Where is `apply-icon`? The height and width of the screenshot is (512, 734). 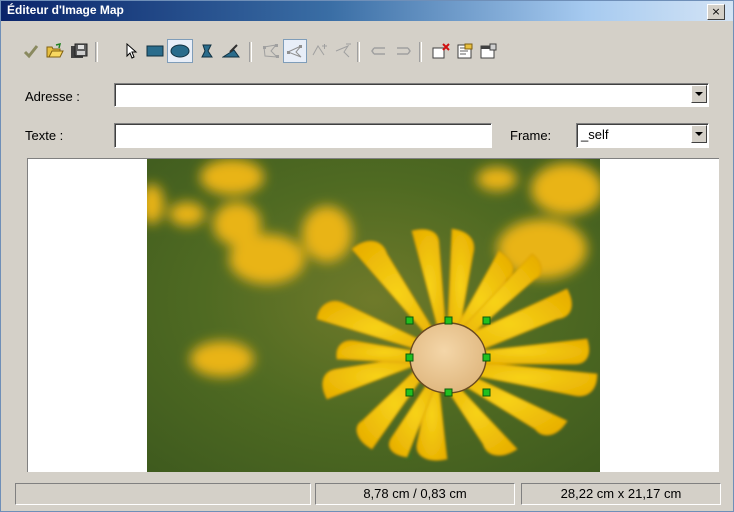 apply-icon is located at coordinates (31, 52).